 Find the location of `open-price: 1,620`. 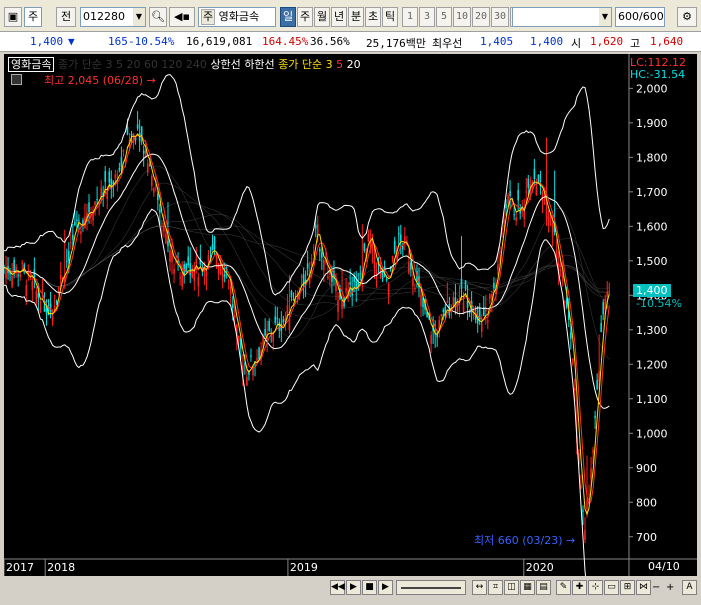

open-price: 1,620 is located at coordinates (607, 41).